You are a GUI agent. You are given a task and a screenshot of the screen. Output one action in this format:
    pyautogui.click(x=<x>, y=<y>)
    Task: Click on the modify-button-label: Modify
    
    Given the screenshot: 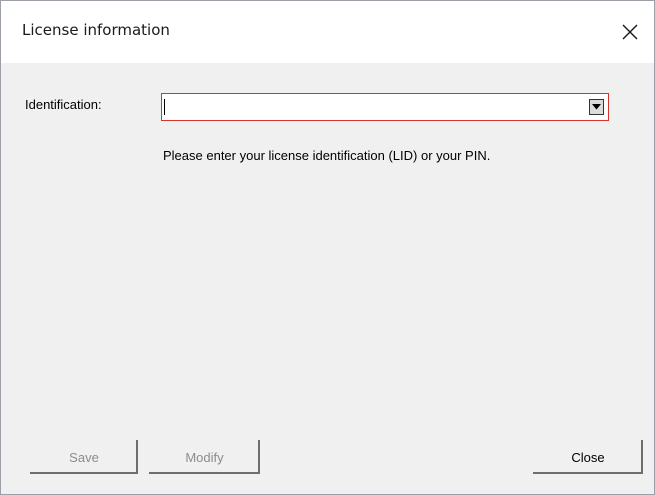 What is the action you would take?
    pyautogui.click(x=204, y=457)
    